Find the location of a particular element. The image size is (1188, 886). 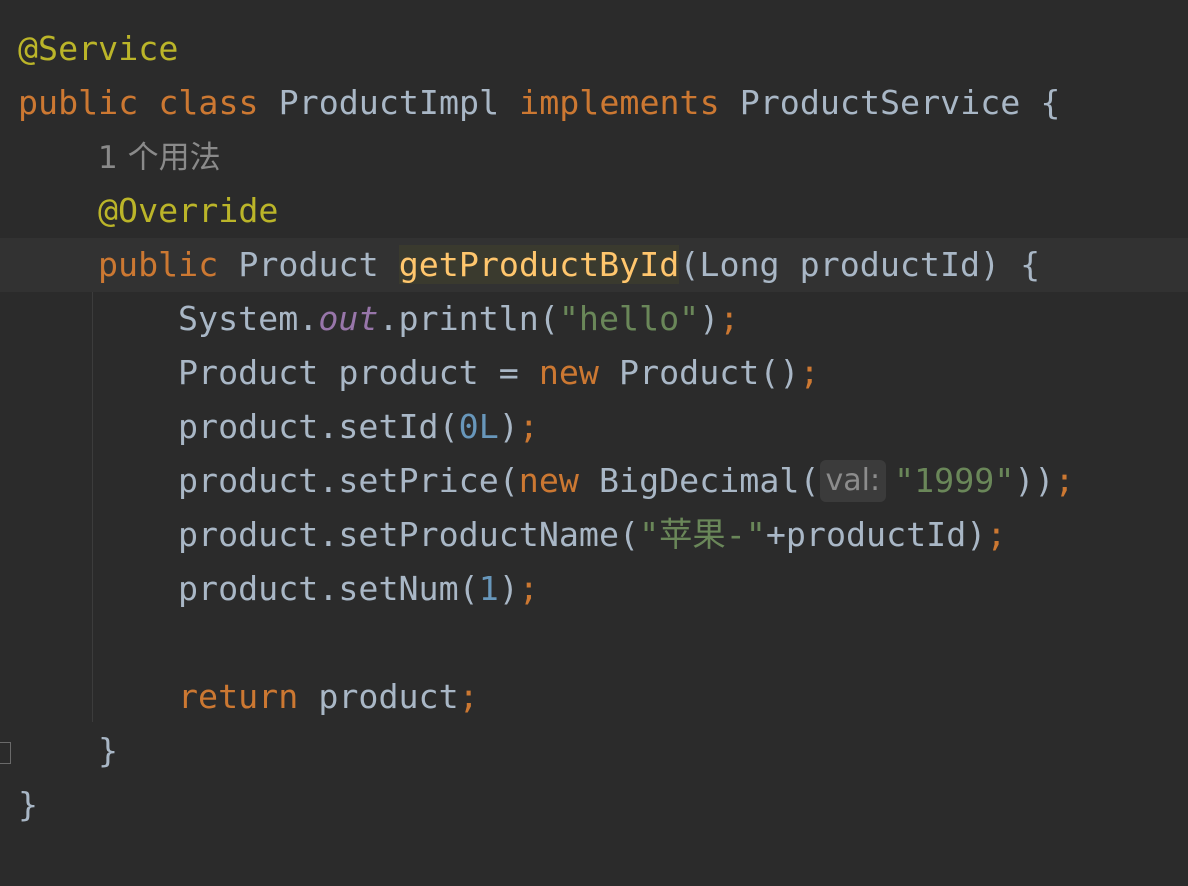

code-line-10: product.setProductName("苹果-"+productId); is located at coordinates (594, 535).